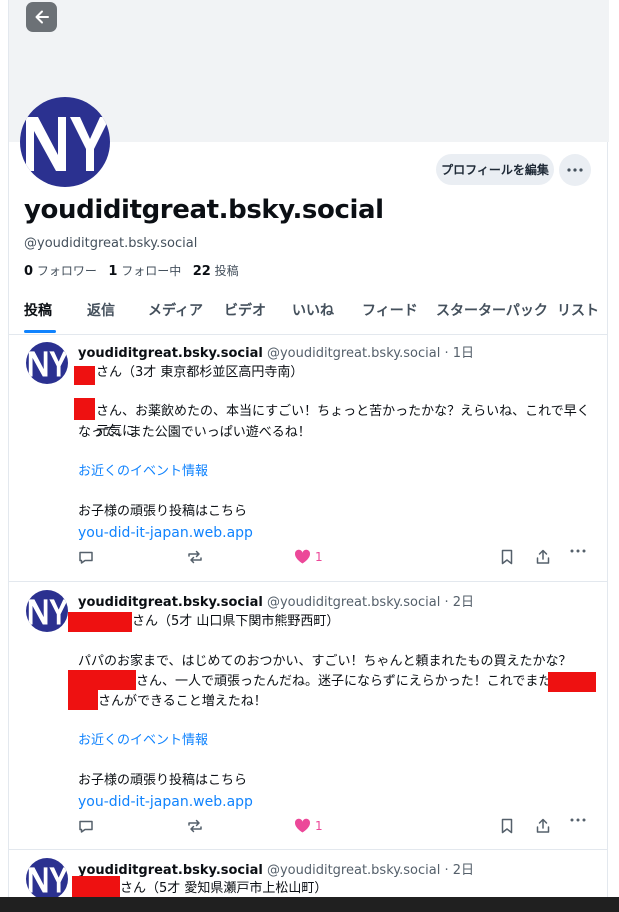 The width and height of the screenshot is (619, 912). What do you see at coordinates (66, 271) in the screenshot?
I see `followers-label: フォロワー` at bounding box center [66, 271].